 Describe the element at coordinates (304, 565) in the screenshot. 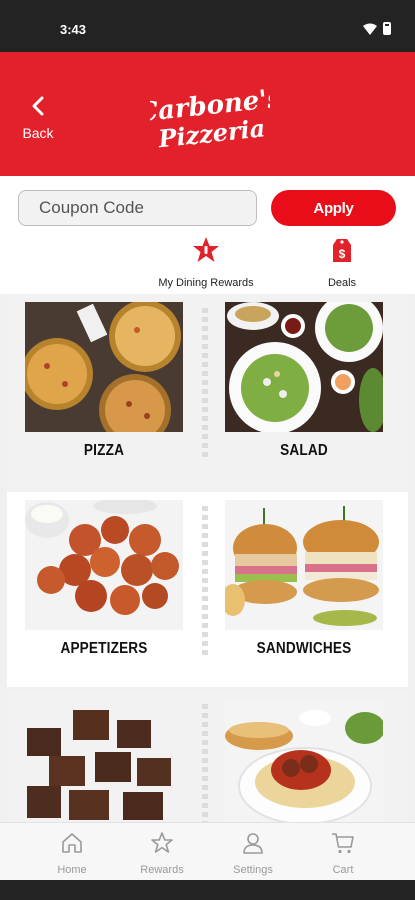

I see `sandwiches-photo` at that location.